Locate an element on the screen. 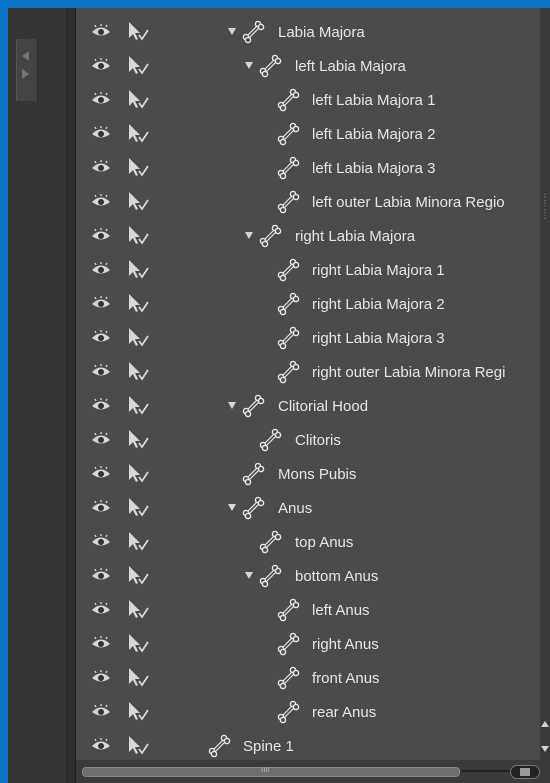 The width and height of the screenshot is (550, 783). scroll-up-icon is located at coordinates (545, 724).